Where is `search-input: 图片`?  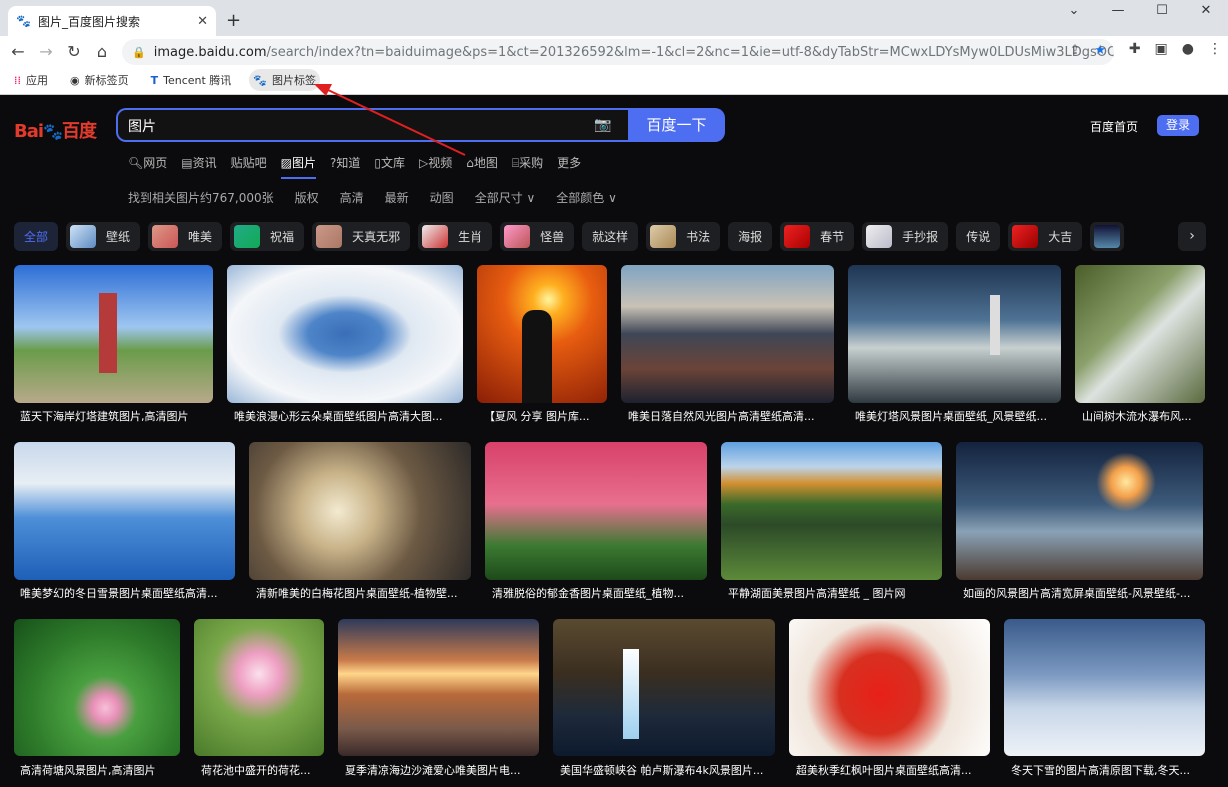 search-input: 图片 is located at coordinates (372, 125).